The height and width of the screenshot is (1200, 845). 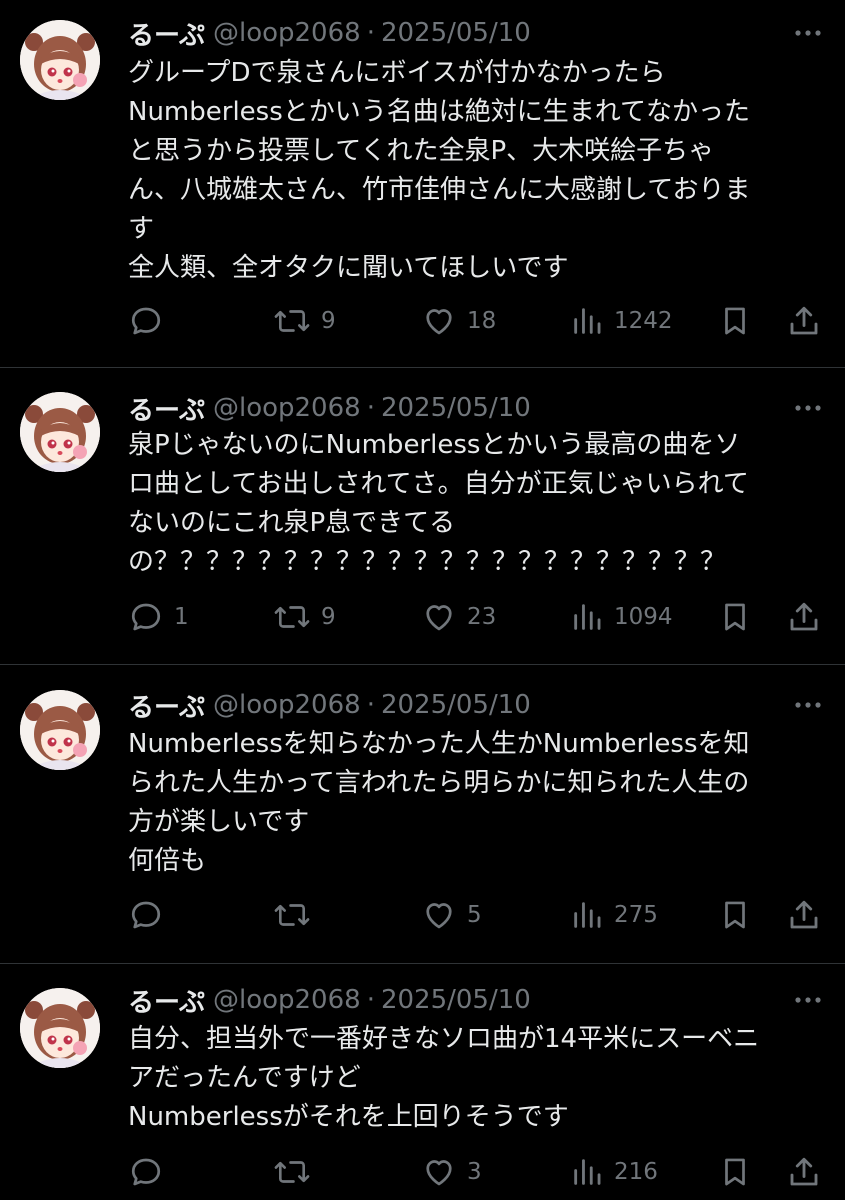 I want to click on views-button: 216, so click(x=614, y=1172).